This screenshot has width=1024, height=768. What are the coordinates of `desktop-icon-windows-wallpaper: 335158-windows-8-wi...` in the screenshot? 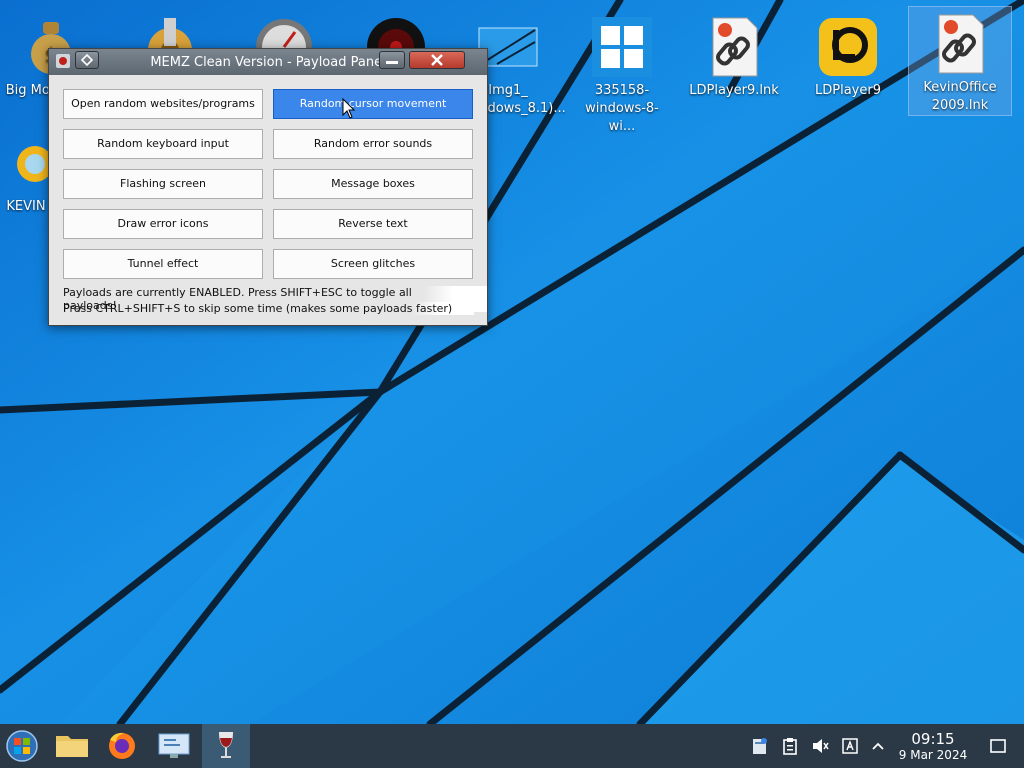 It's located at (622, 73).